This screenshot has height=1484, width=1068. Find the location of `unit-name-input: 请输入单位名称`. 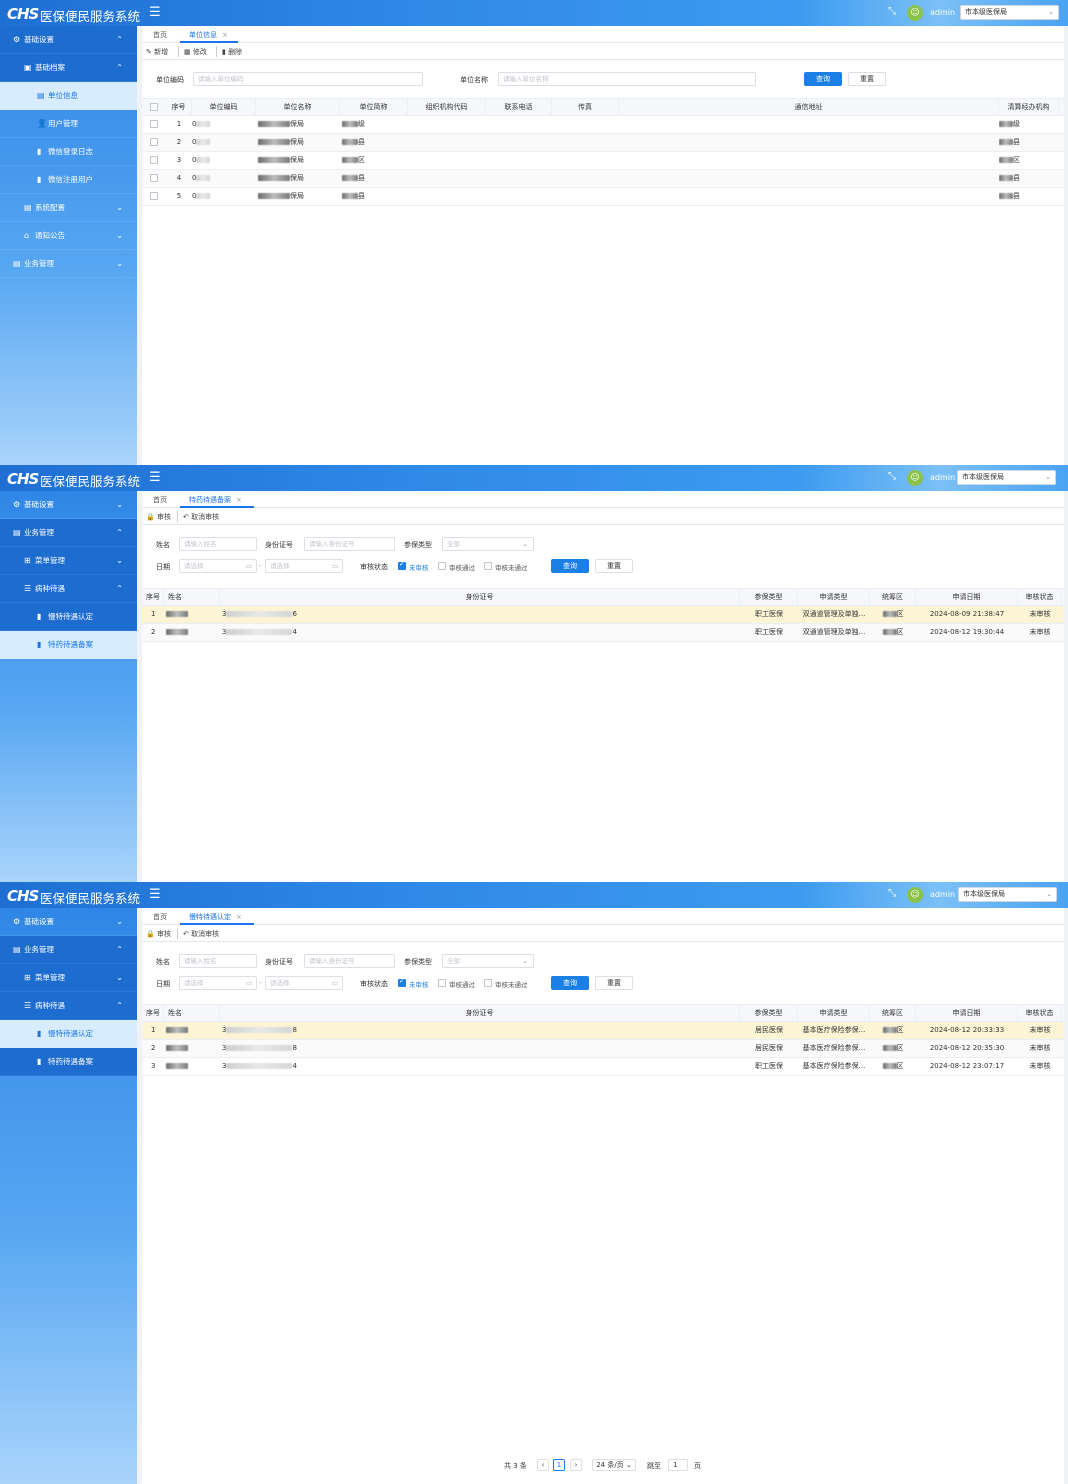

unit-name-input: 请输入单位名称 is located at coordinates (627, 79).